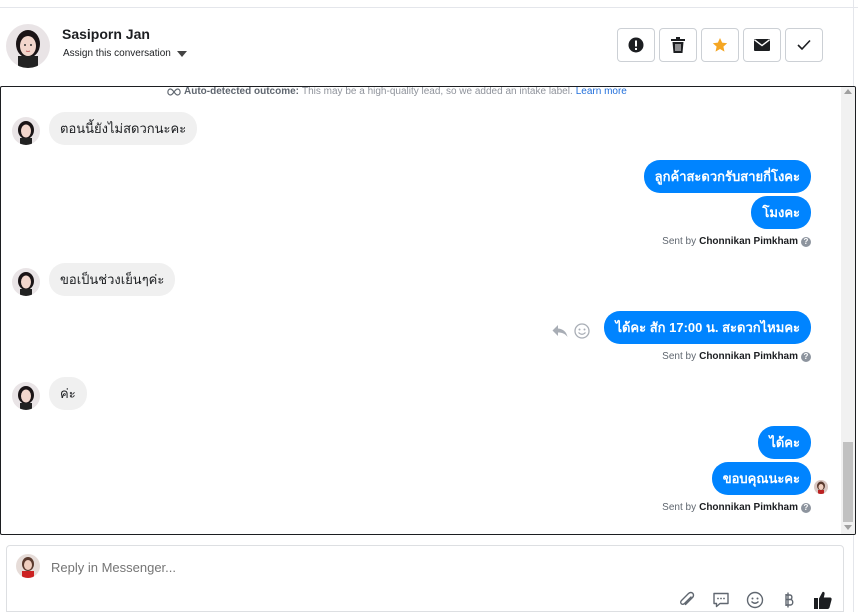  I want to click on incoming-message: ขอเป็นช่วงเย็นๆค่ะ, so click(112, 279).